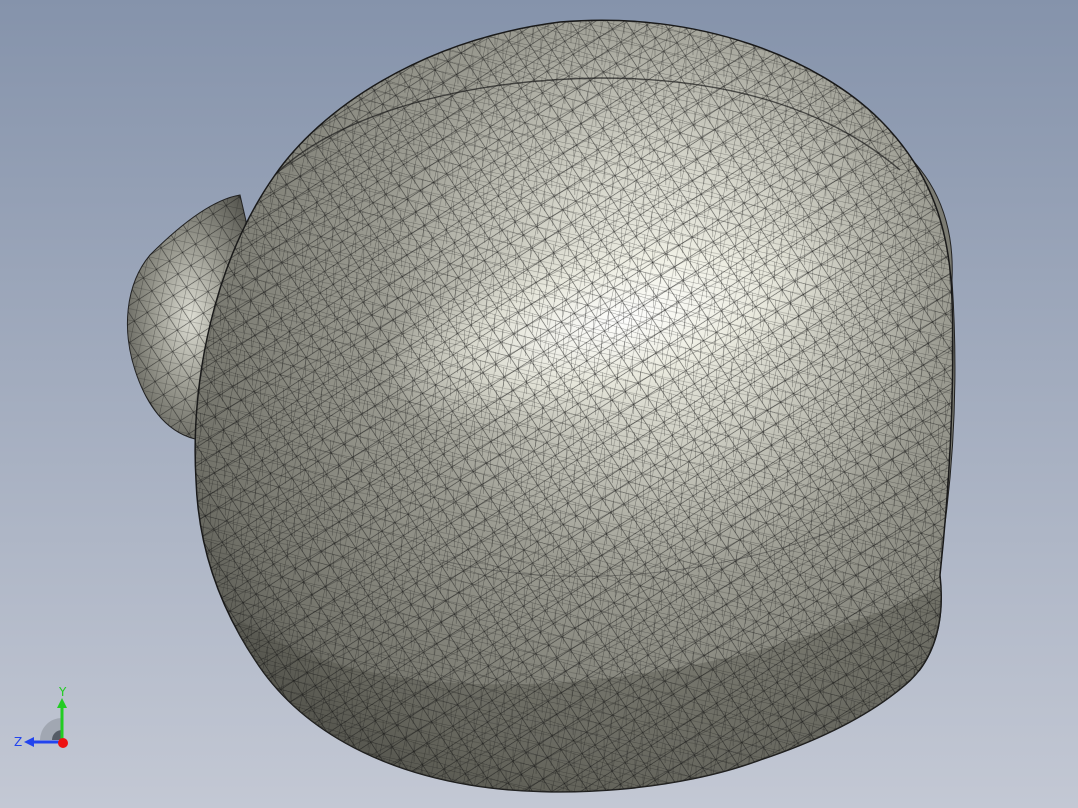 This screenshot has height=808, width=1078. Describe the element at coordinates (18, 742) in the screenshot. I see `triad-z-label: Z` at that location.